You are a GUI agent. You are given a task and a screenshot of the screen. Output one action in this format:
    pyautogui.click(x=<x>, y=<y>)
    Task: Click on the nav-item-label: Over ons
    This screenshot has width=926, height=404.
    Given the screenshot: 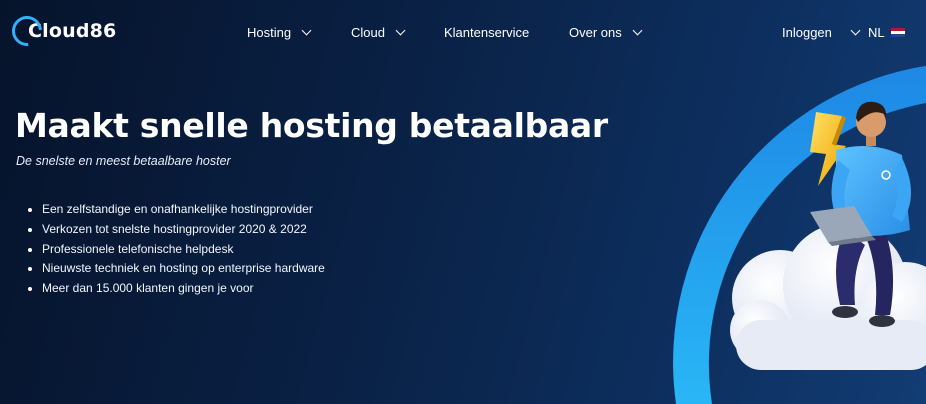 What is the action you would take?
    pyautogui.click(x=595, y=32)
    